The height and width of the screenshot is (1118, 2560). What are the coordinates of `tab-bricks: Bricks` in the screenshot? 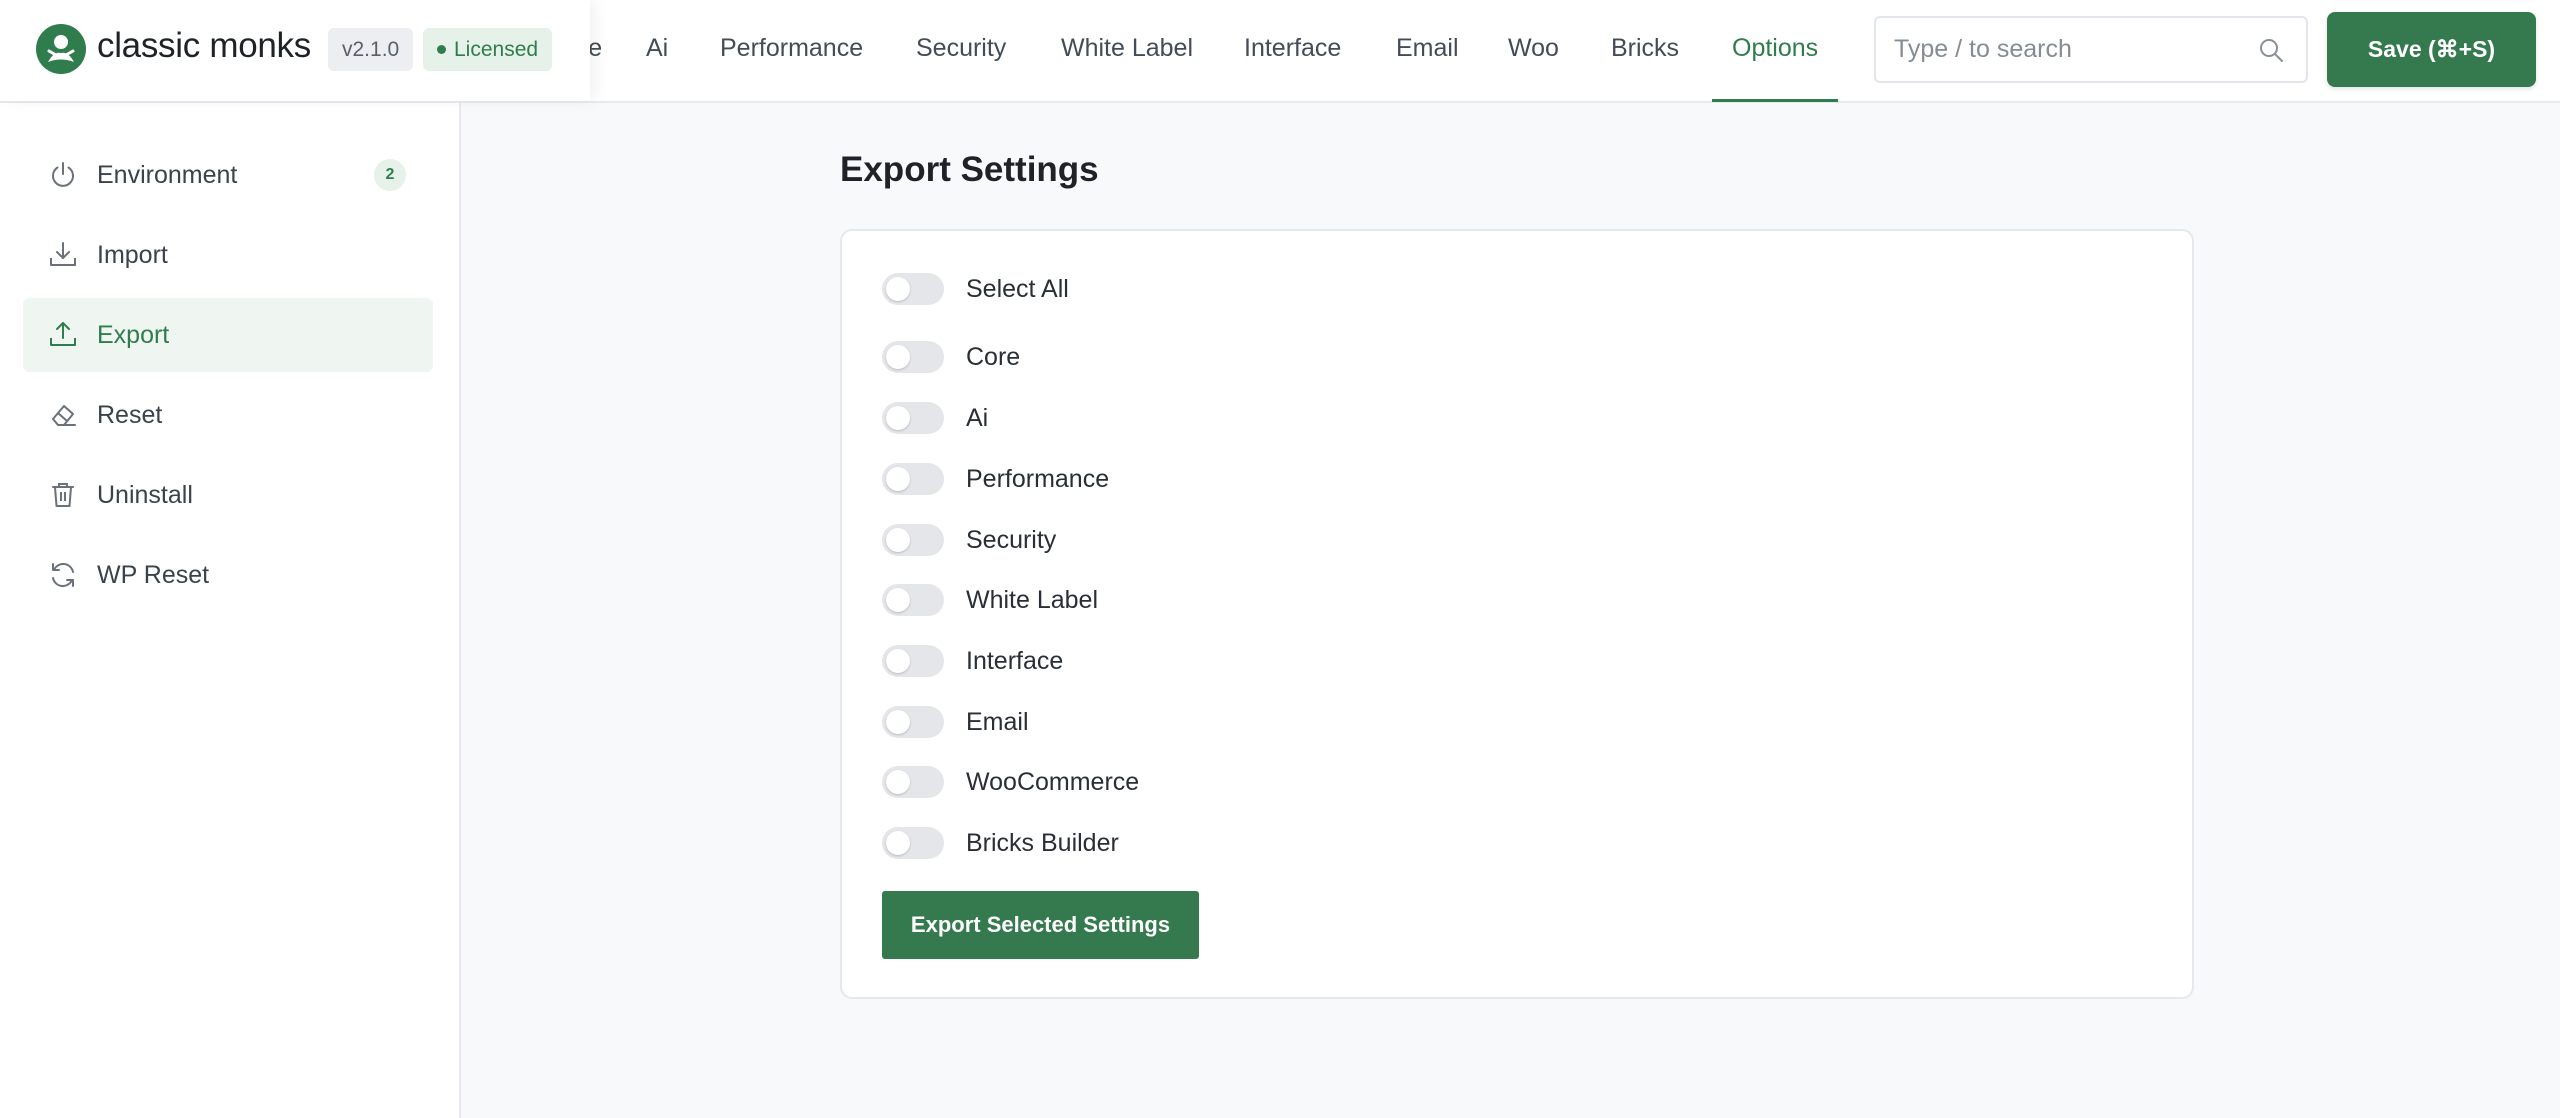 It's located at (1645, 50).